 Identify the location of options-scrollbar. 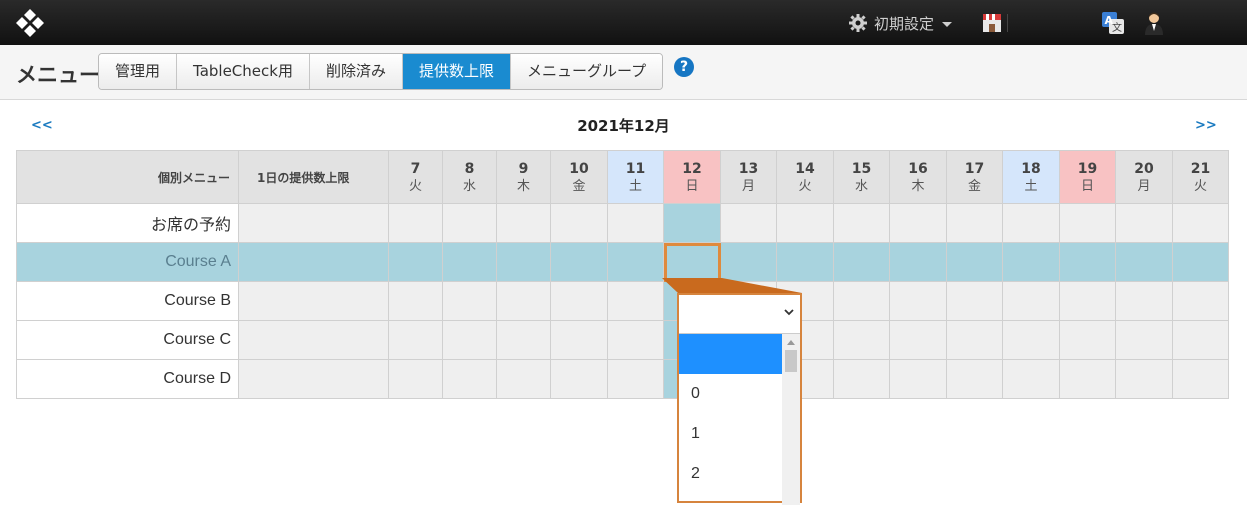
(791, 419).